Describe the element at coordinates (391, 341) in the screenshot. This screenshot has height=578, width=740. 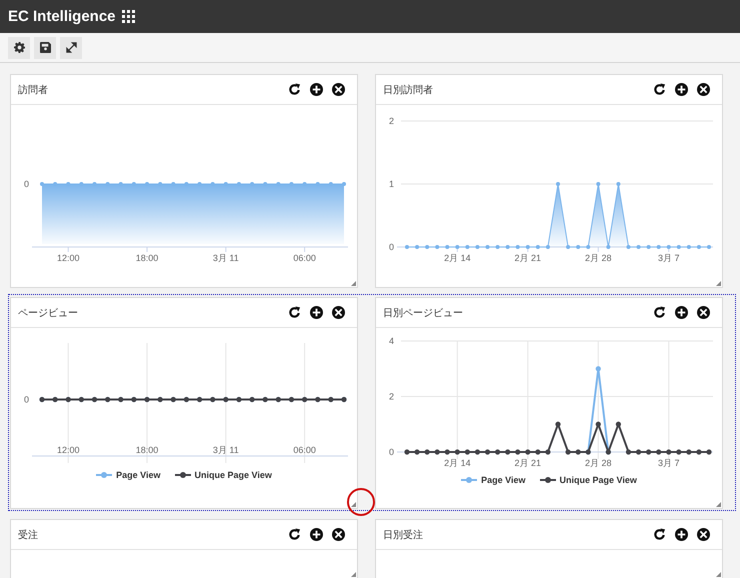
I see `axis-label: 4` at that location.